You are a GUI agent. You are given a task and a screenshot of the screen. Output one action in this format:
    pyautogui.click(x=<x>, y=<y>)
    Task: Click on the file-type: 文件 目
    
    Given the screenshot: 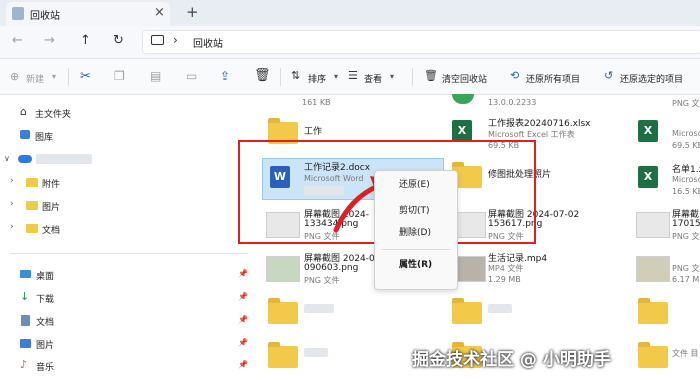 What is the action you would take?
    pyautogui.click(x=685, y=353)
    